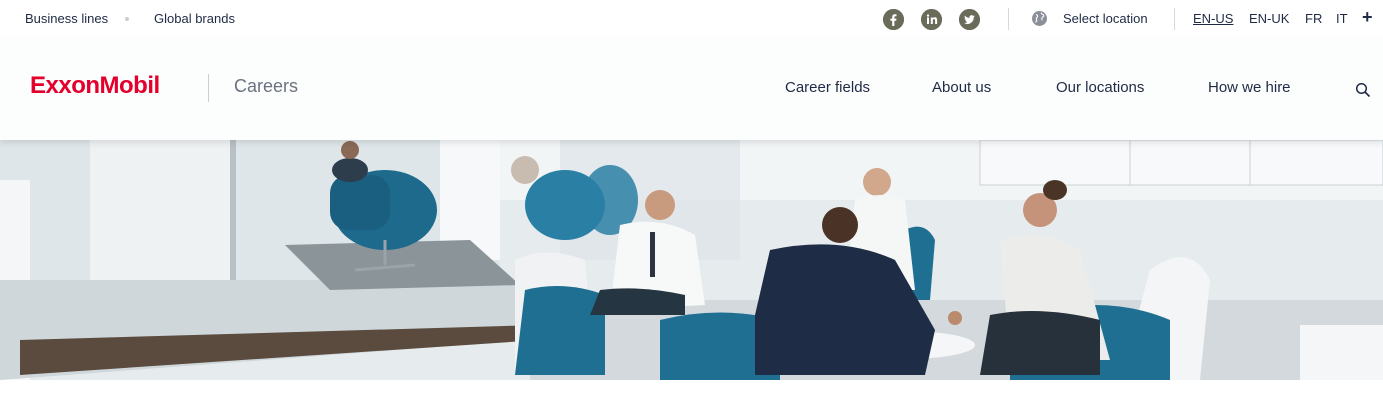 The height and width of the screenshot is (402, 1383). What do you see at coordinates (266, 86) in the screenshot?
I see `section-title: Careers` at bounding box center [266, 86].